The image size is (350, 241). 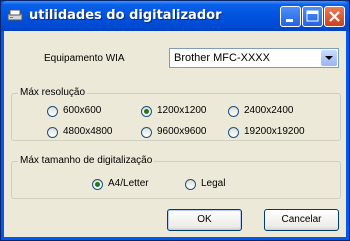 I want to click on scanner-icon, so click(x=15, y=15).